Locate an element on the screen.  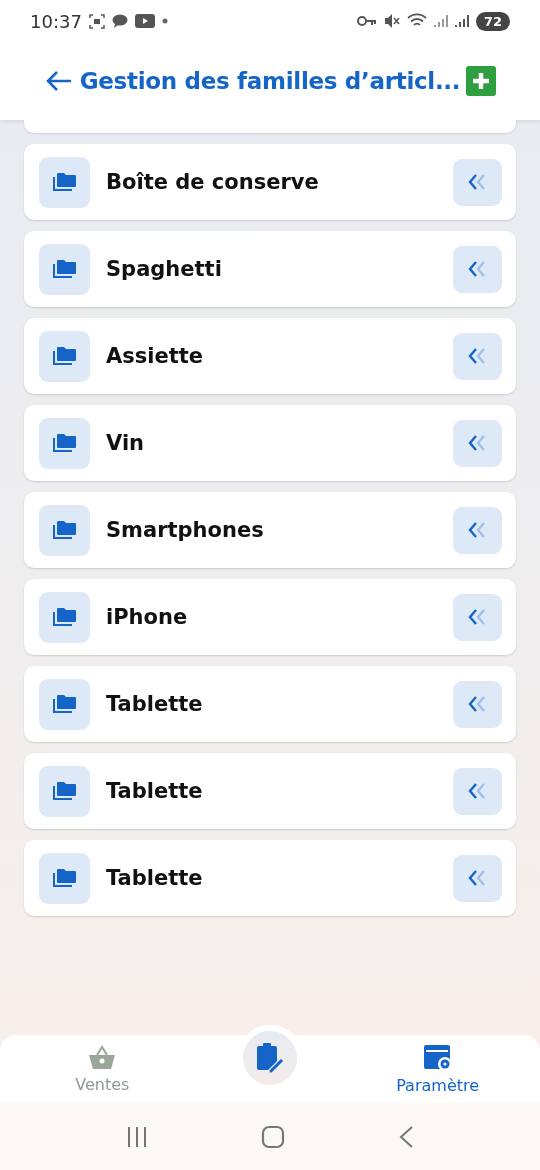
status-time: 10:37 is located at coordinates (56, 21).